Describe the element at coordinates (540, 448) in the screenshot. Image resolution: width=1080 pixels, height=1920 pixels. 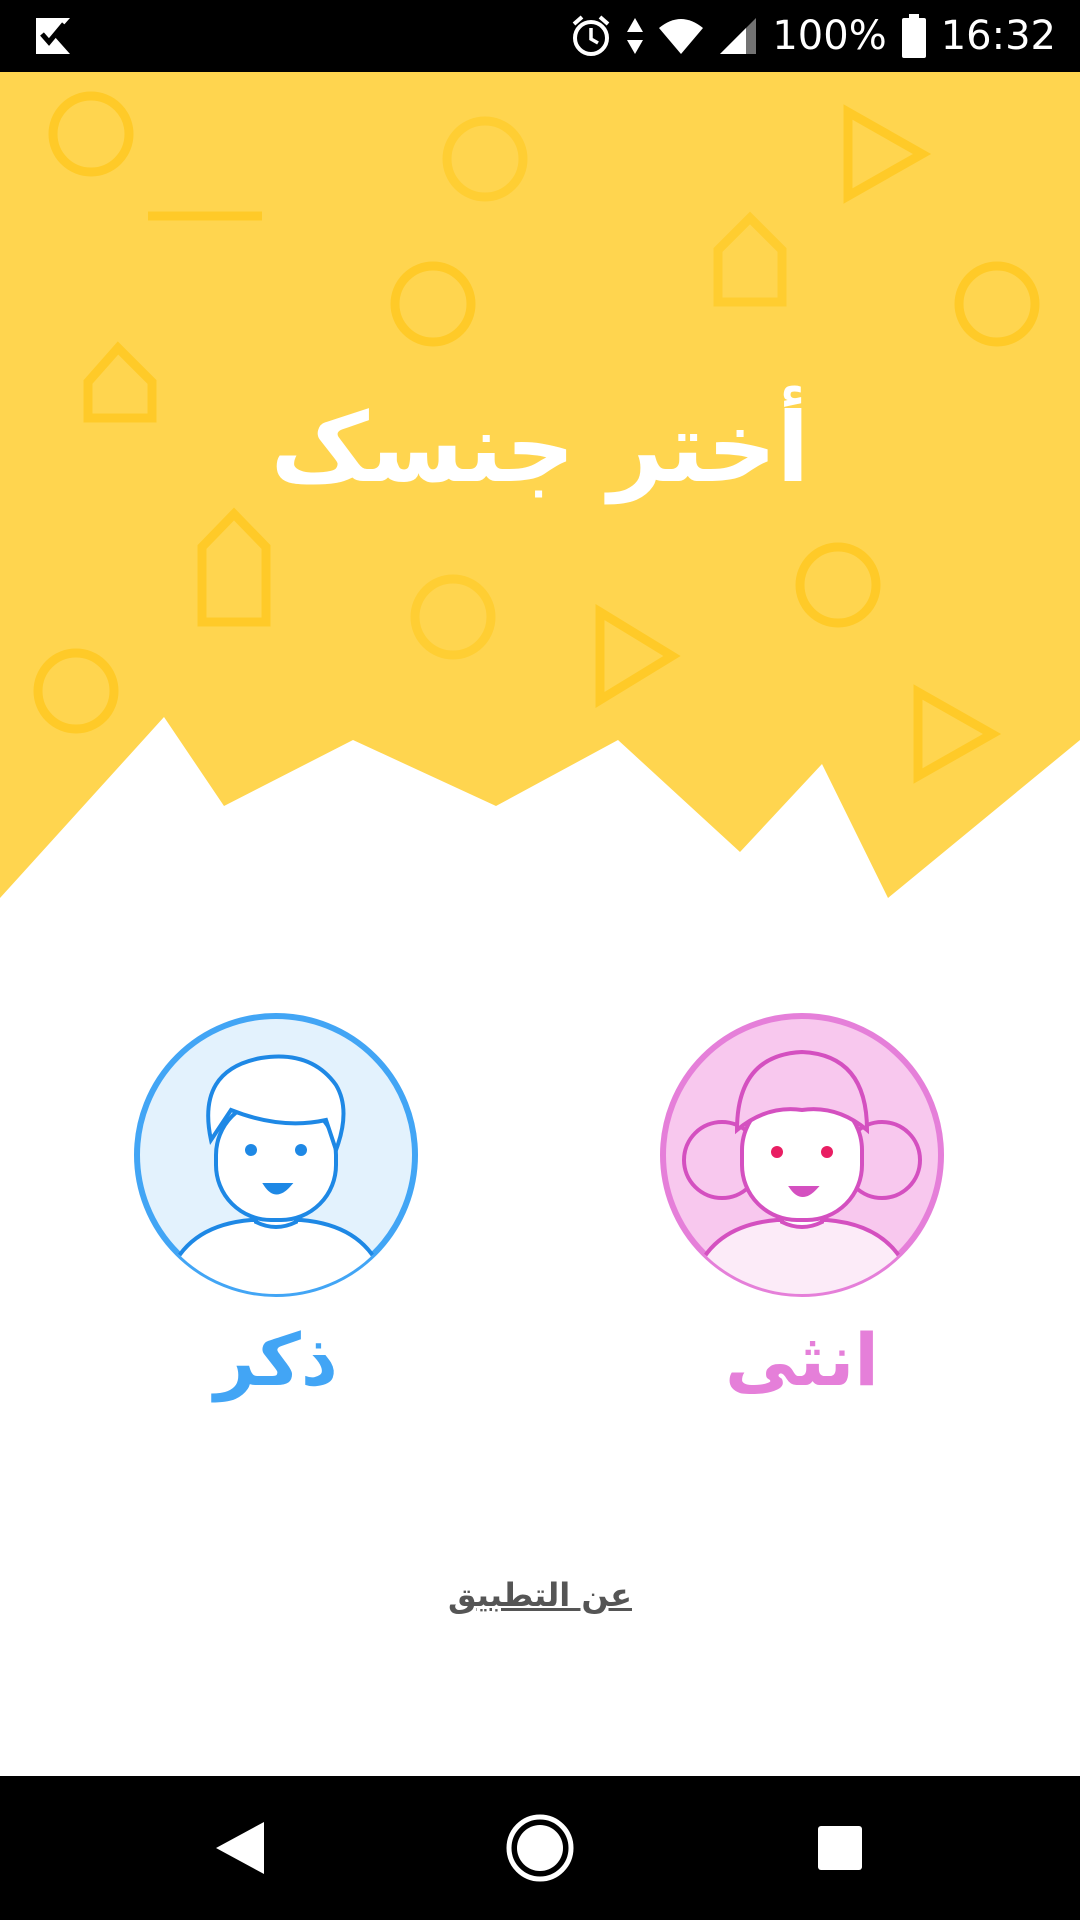
I see `page-title: أختر جنسک` at that location.